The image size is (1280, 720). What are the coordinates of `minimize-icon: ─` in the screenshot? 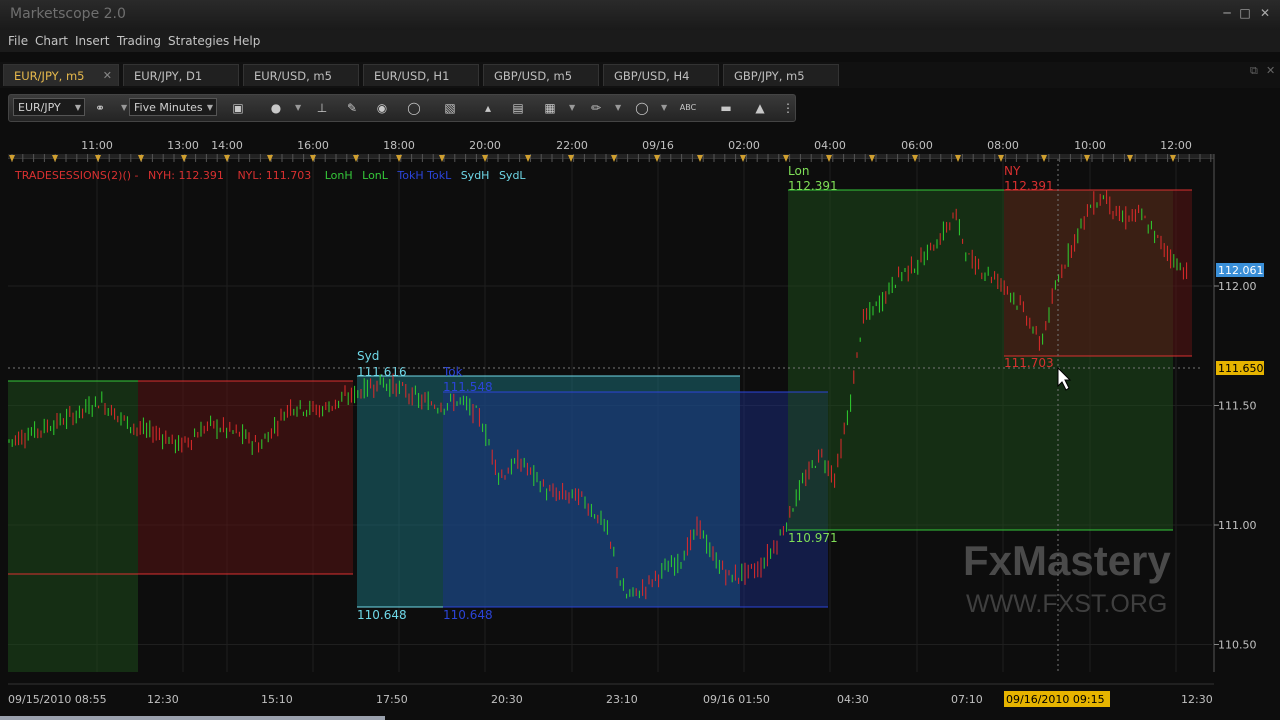 It's located at (1227, 13).